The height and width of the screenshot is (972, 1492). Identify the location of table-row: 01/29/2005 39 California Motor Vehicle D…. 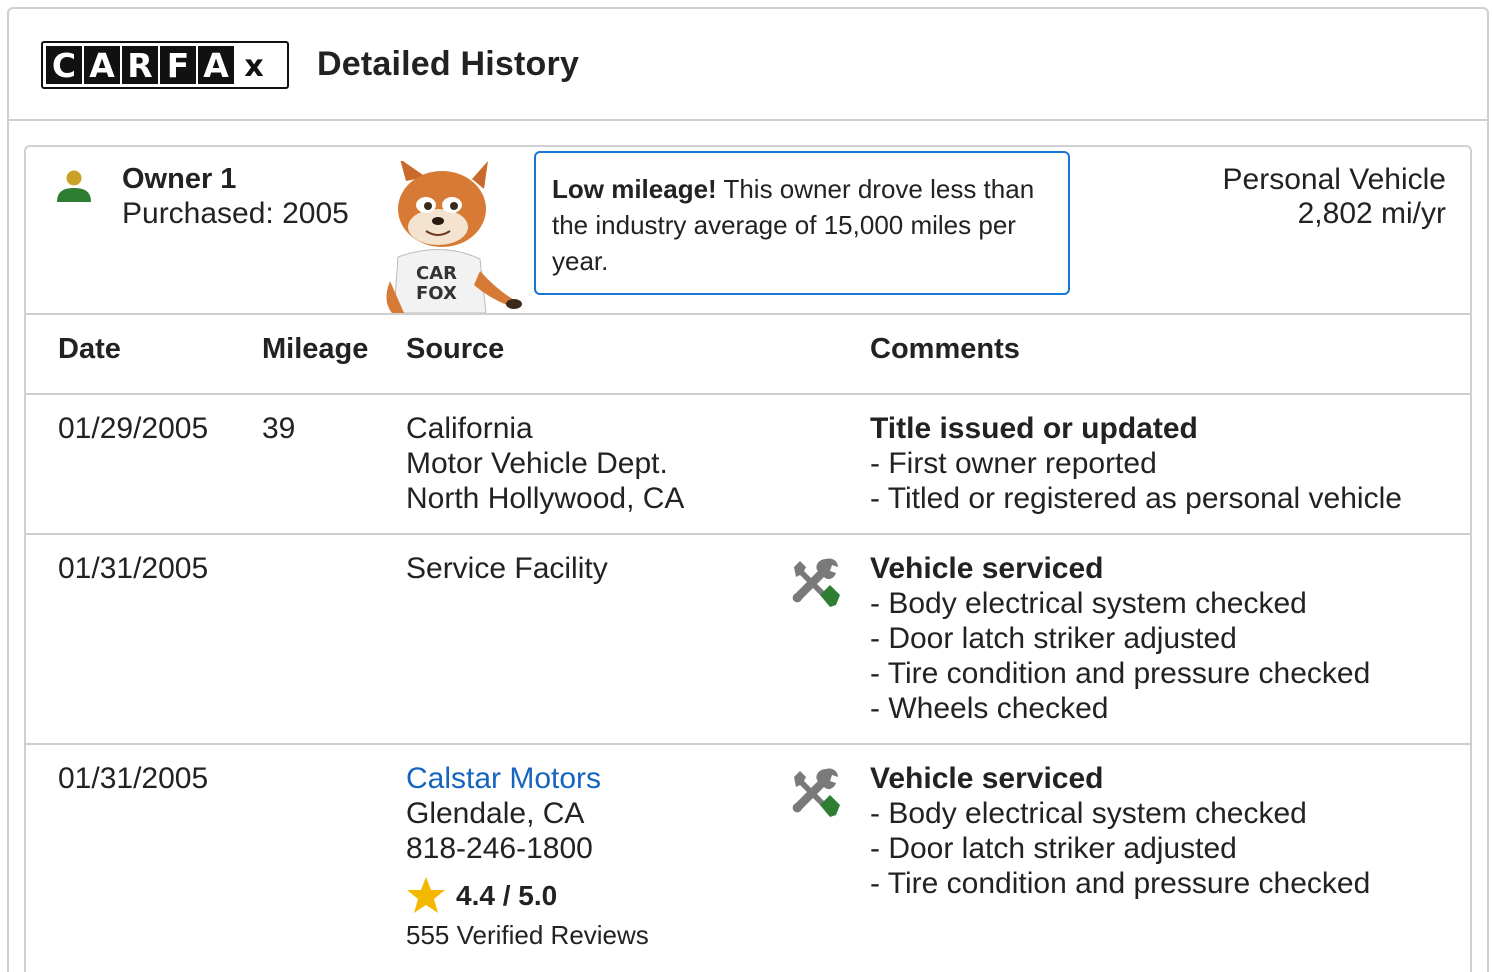
(748, 465).